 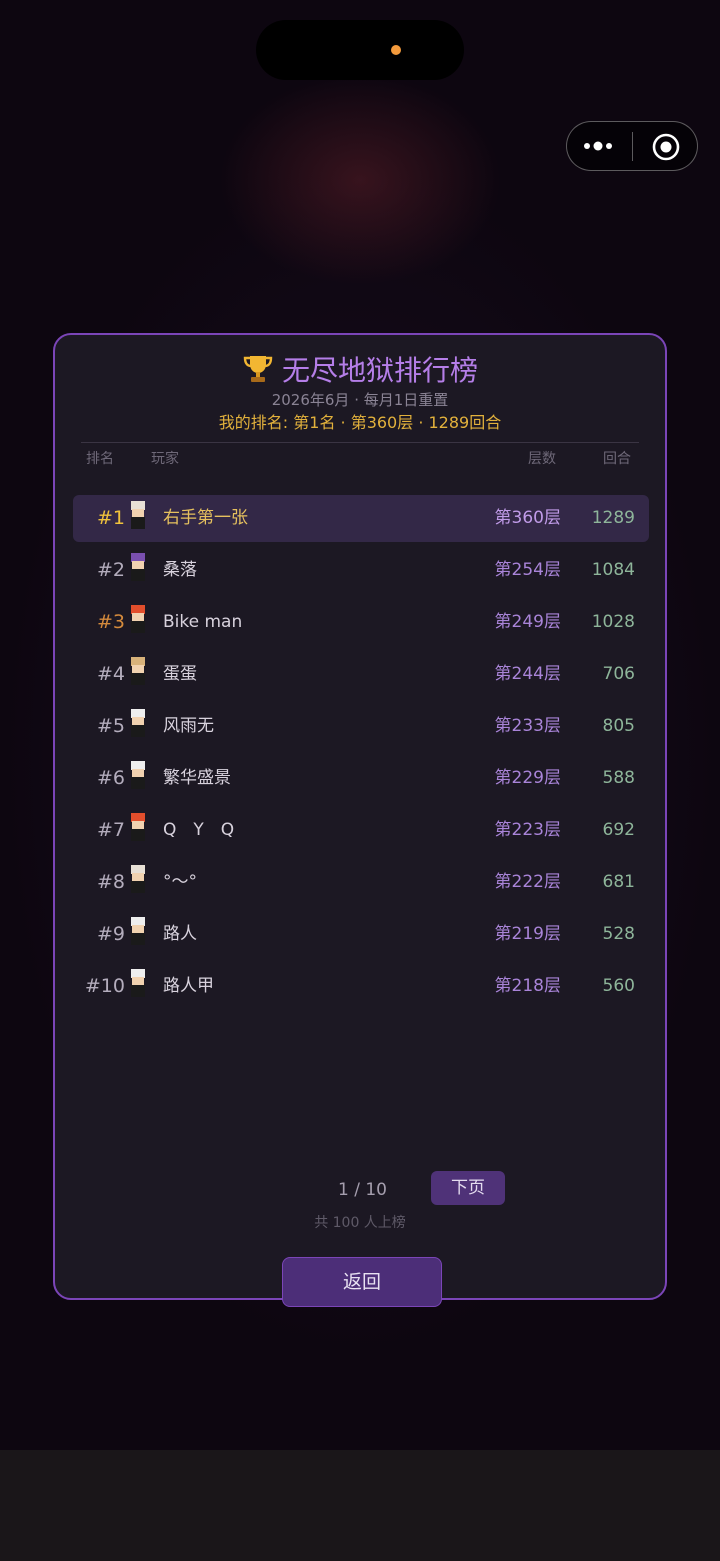 What do you see at coordinates (527, 934) in the screenshot?
I see `row-floor: 第219层` at bounding box center [527, 934].